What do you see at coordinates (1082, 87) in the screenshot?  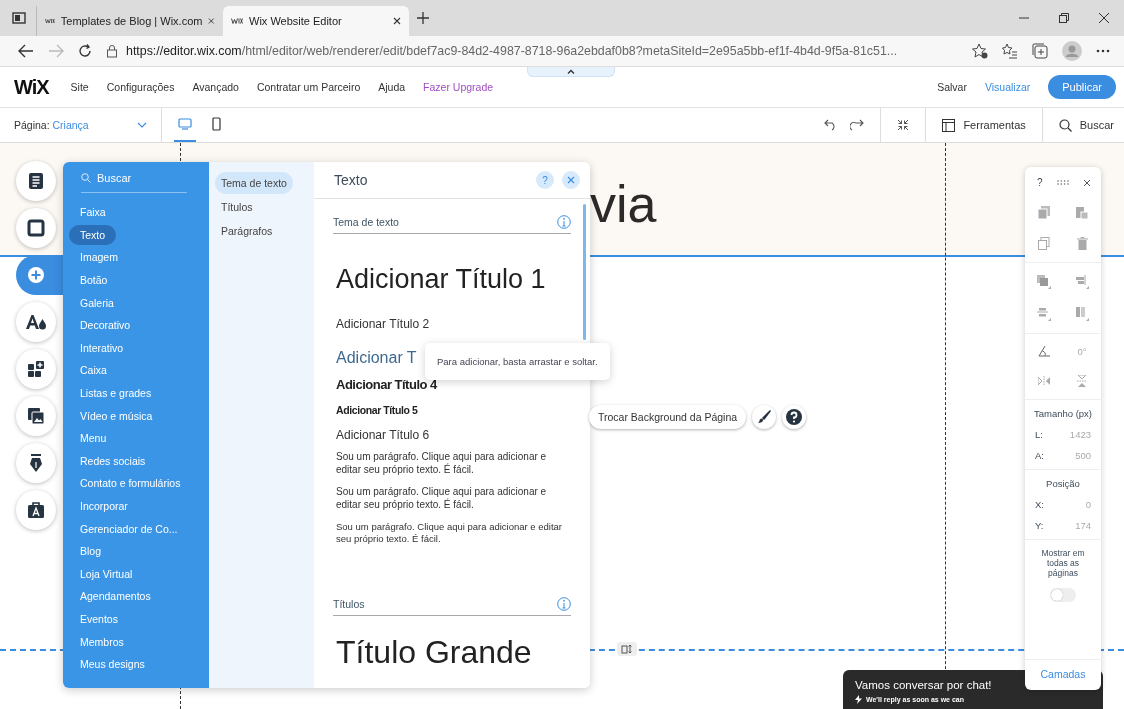 I see `publish-button: Publicar` at bounding box center [1082, 87].